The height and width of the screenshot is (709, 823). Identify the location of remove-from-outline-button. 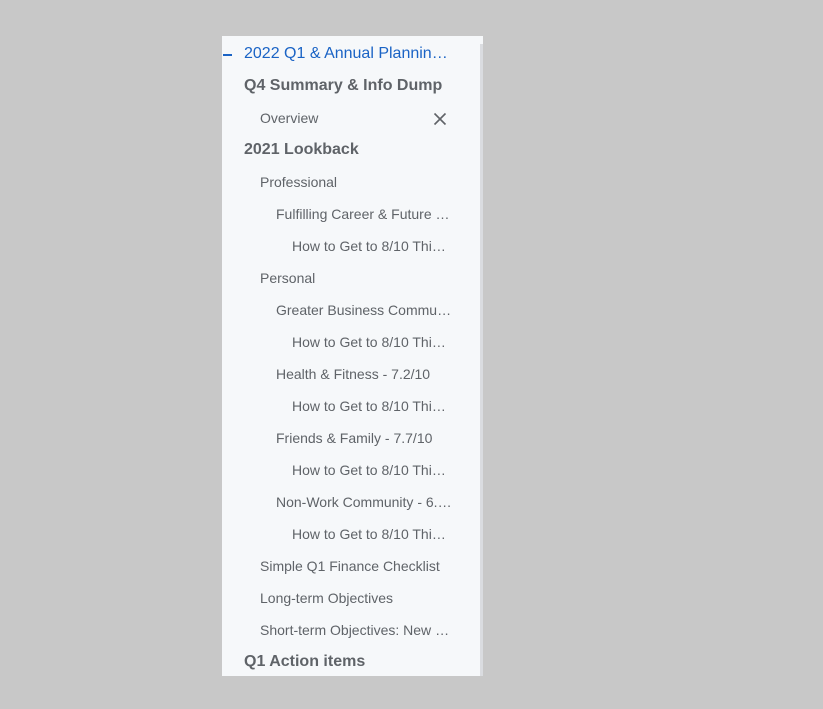
(440, 119).